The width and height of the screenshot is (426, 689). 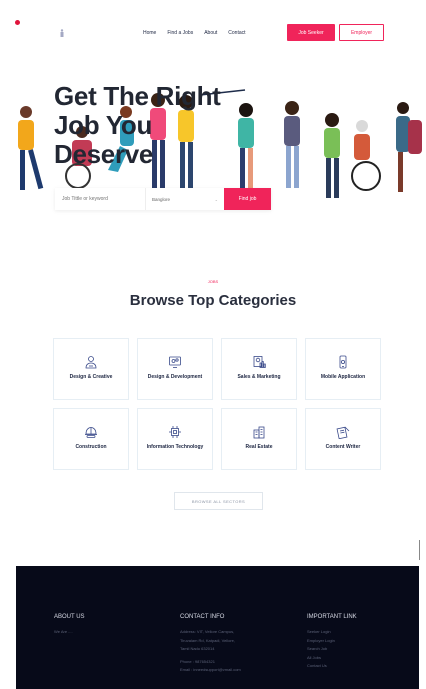 I want to click on job-seeker-button: Job Seeker, so click(x=311, y=32).